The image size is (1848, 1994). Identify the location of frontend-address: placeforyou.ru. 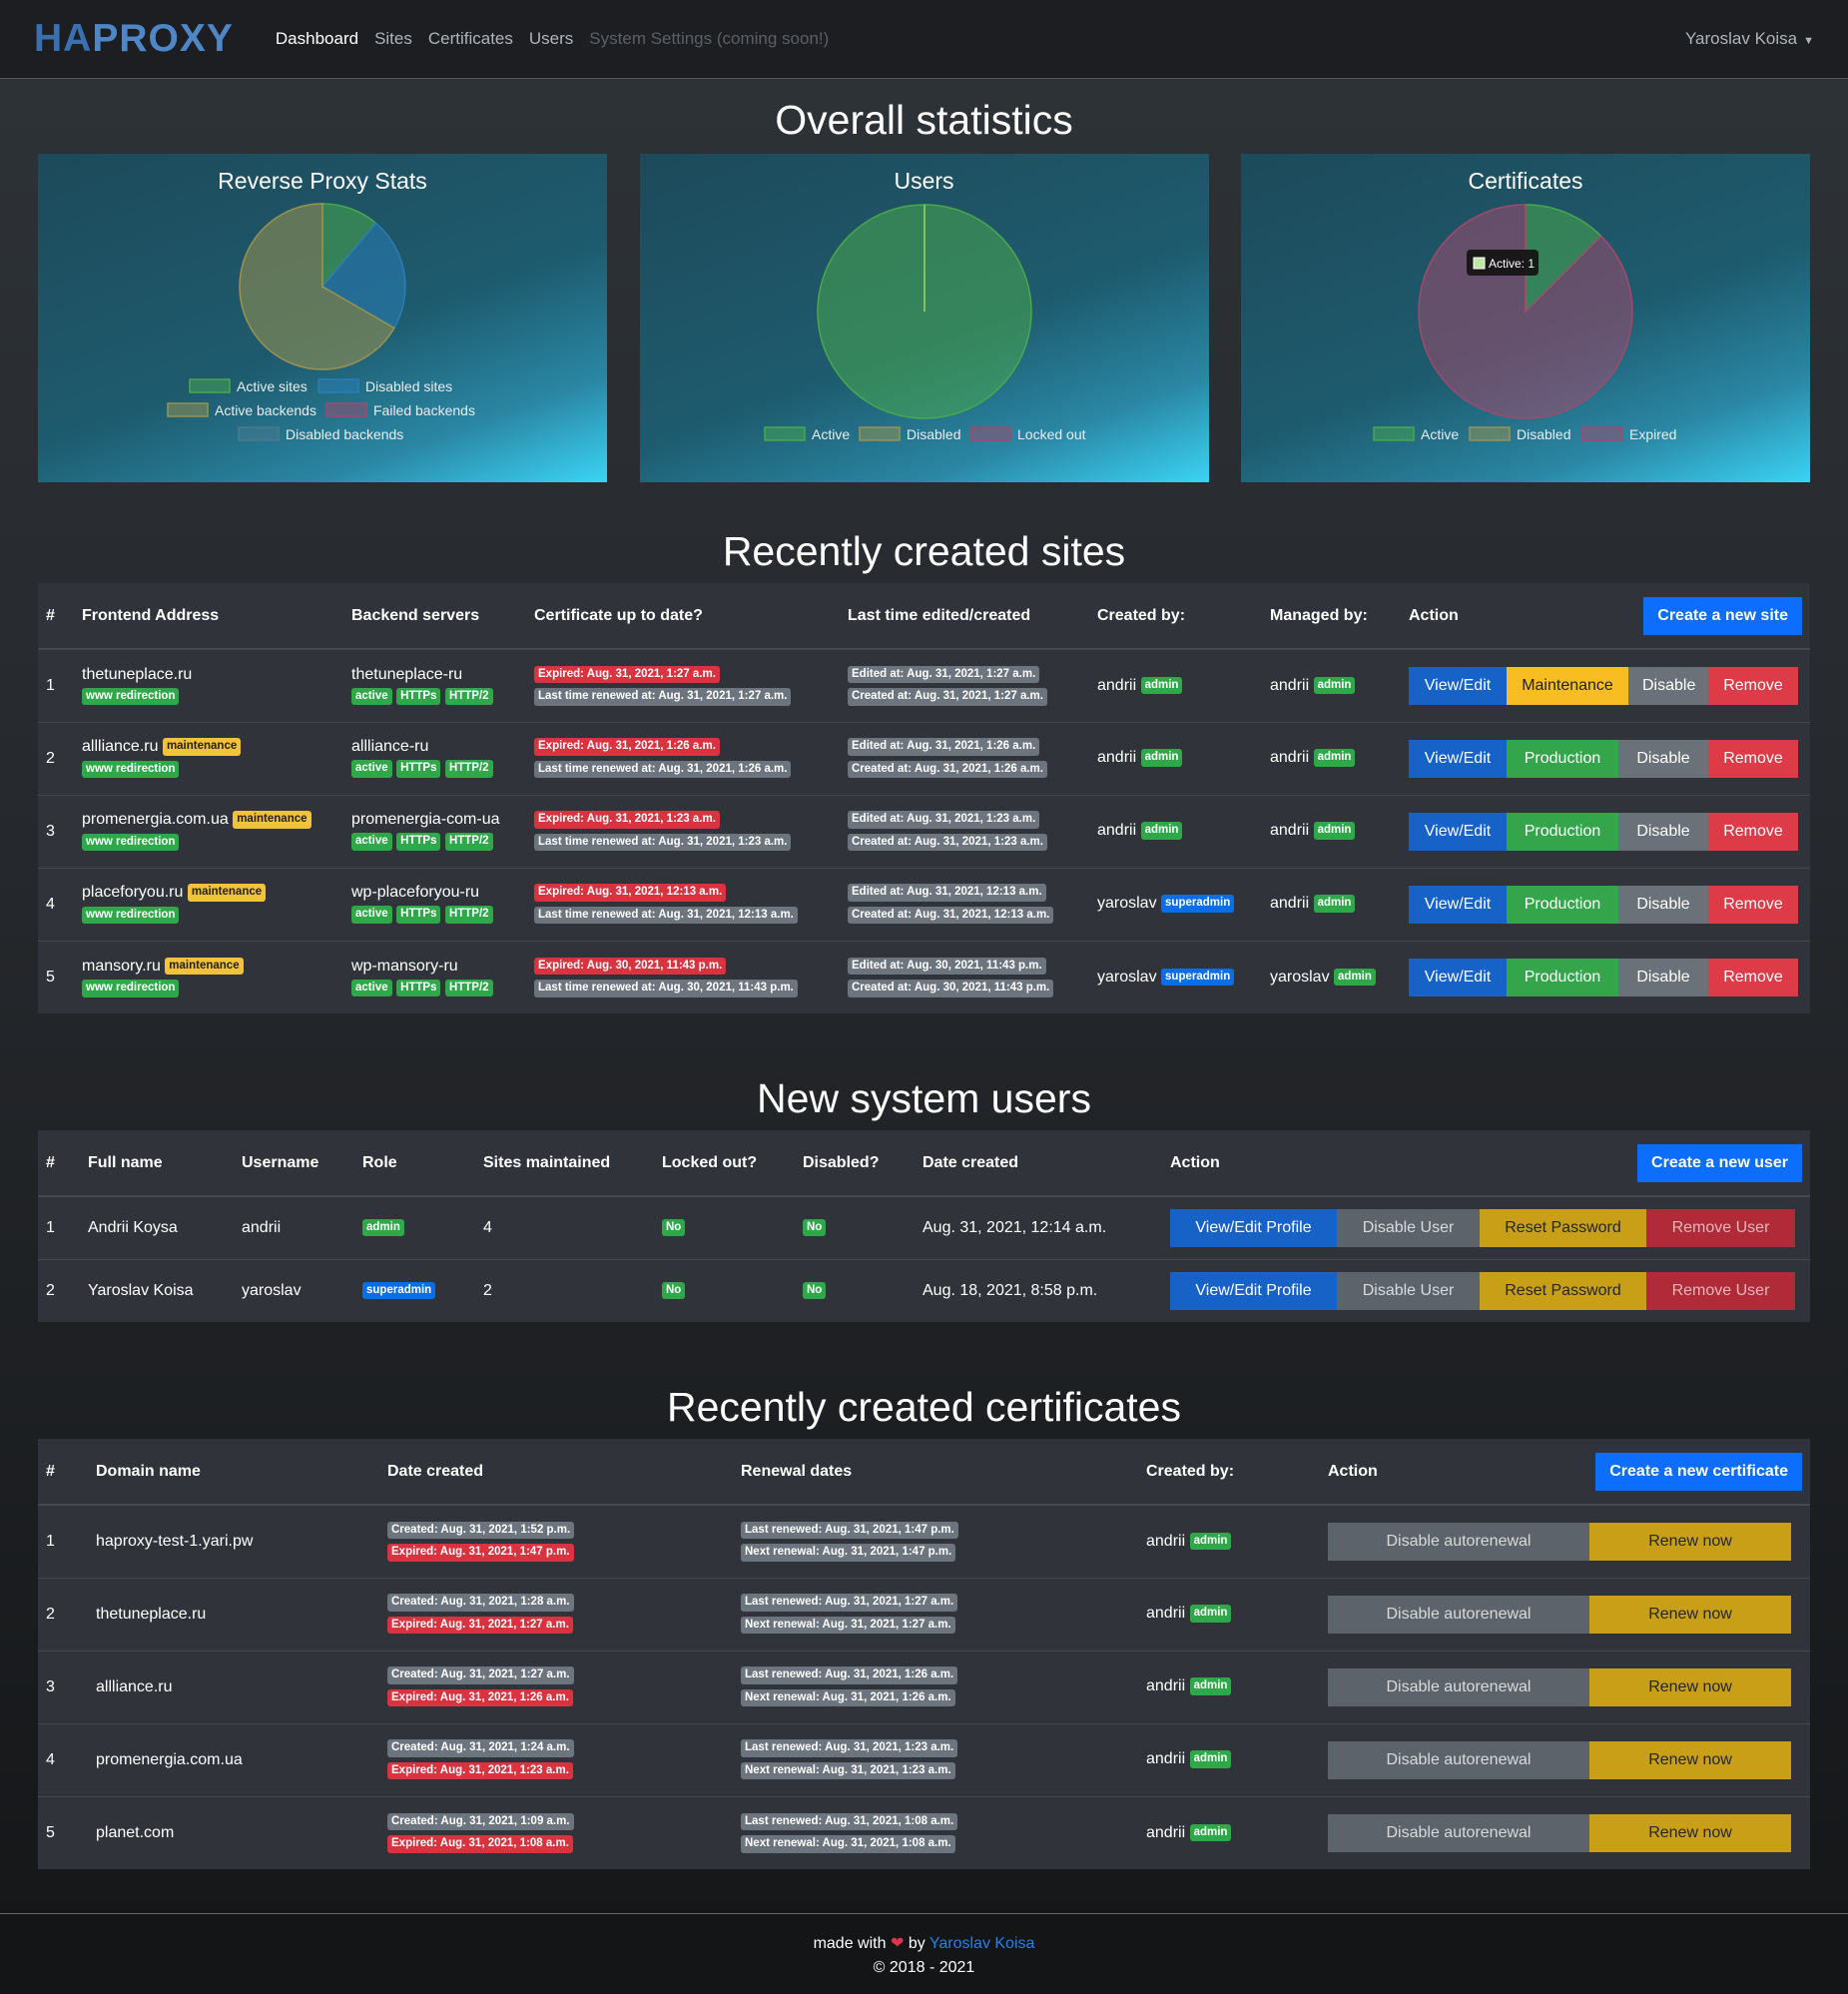
(132, 893).